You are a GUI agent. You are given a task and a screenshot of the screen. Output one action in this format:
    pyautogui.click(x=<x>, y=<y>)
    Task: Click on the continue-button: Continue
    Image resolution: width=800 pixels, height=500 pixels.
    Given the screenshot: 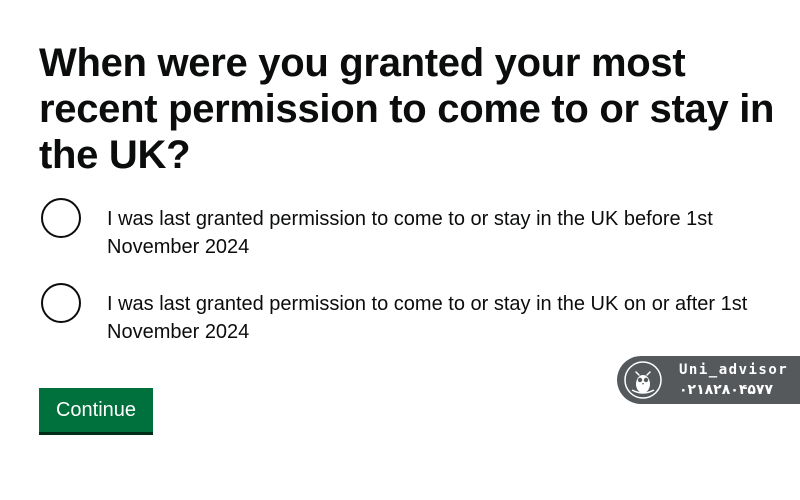 What is the action you would take?
    pyautogui.click(x=96, y=410)
    